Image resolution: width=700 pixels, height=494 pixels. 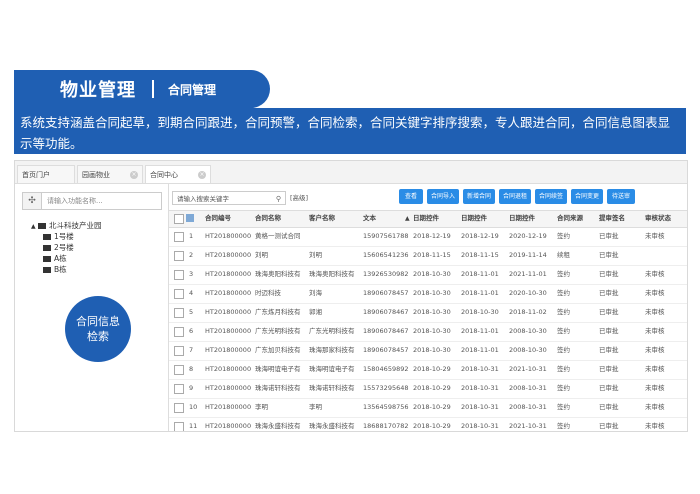 What do you see at coordinates (179, 219) in the screenshot?
I see `select-all-checkbox` at bounding box center [179, 219].